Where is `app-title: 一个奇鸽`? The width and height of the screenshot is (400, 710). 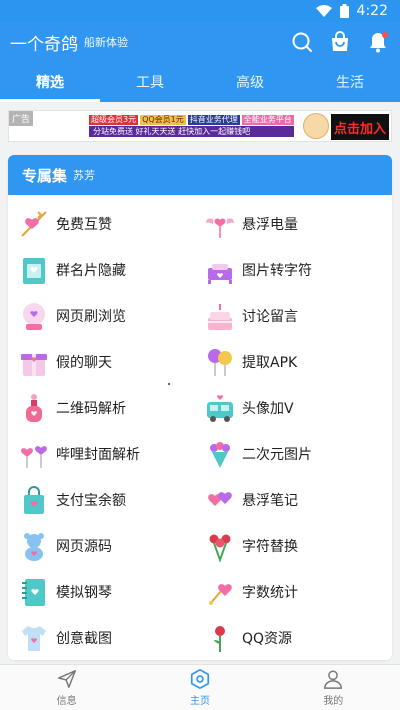 app-title: 一个奇鸽 is located at coordinates (44, 44).